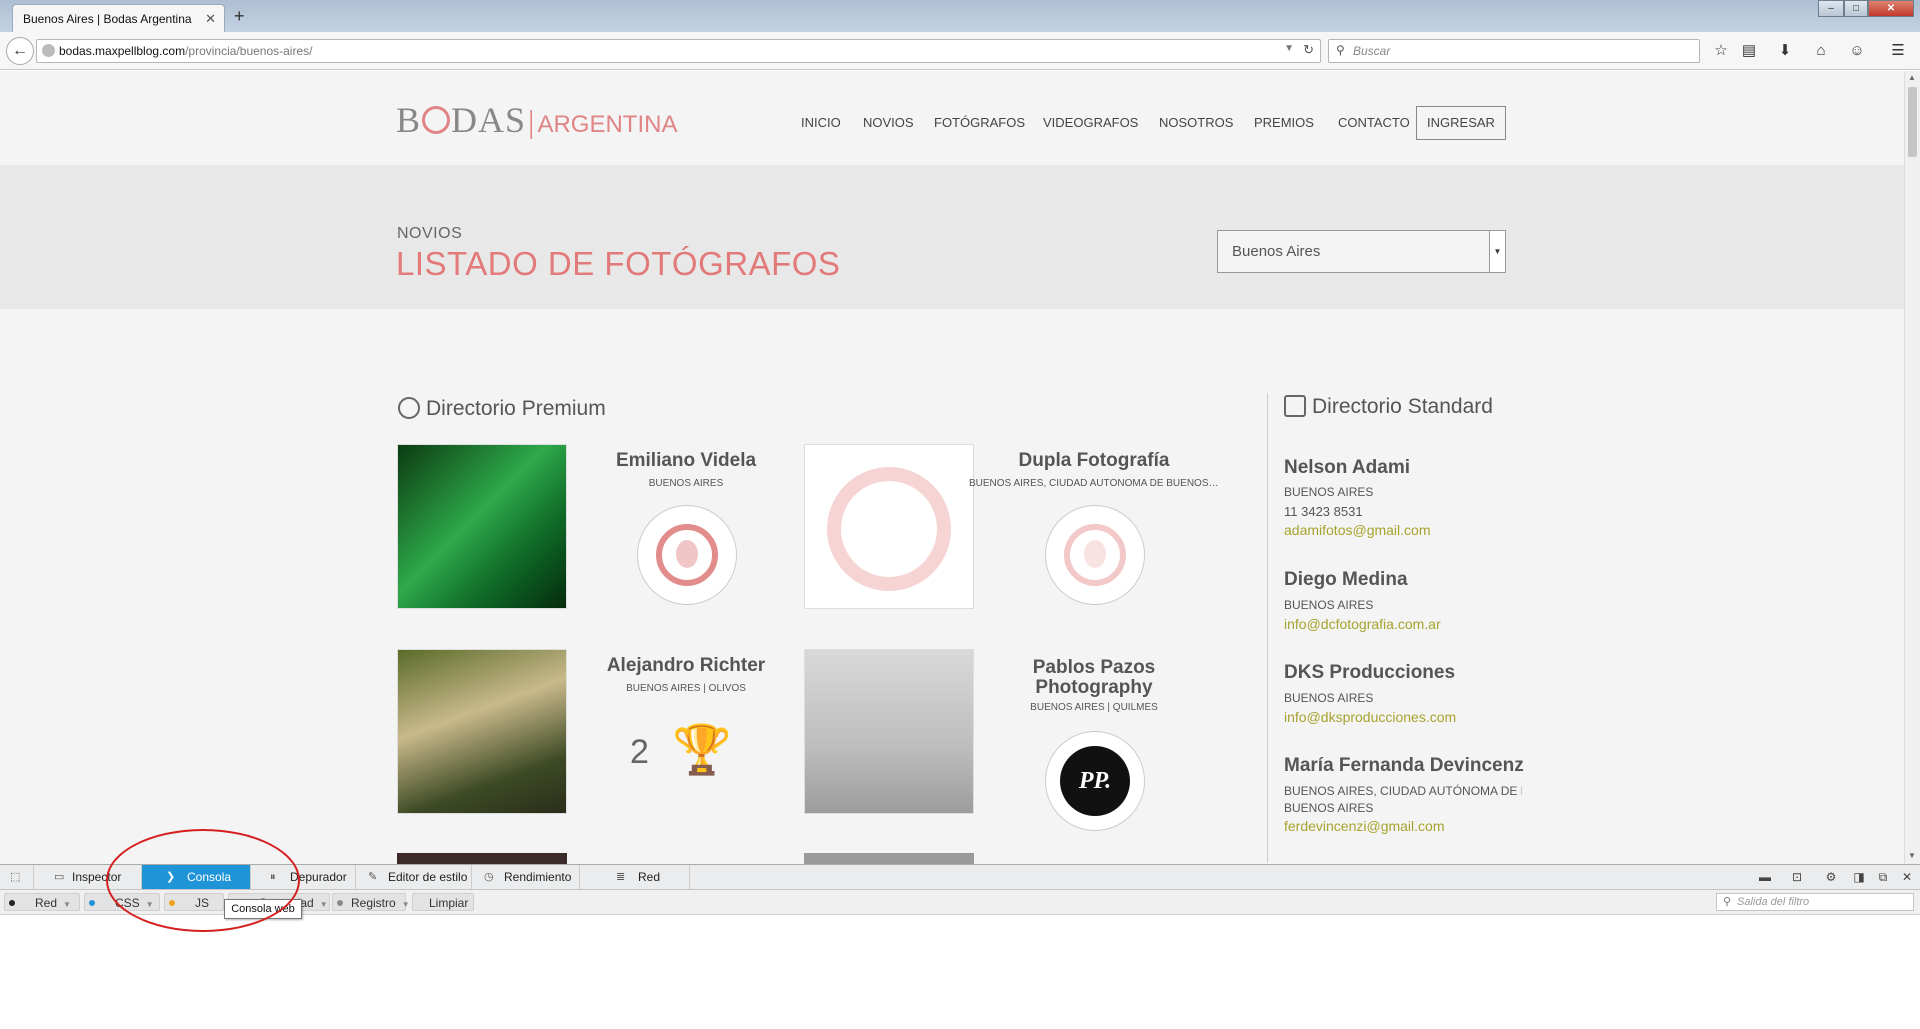 The image size is (1920, 1029). I want to click on page-scrollbar: ▲ ▼, so click(1912, 467).